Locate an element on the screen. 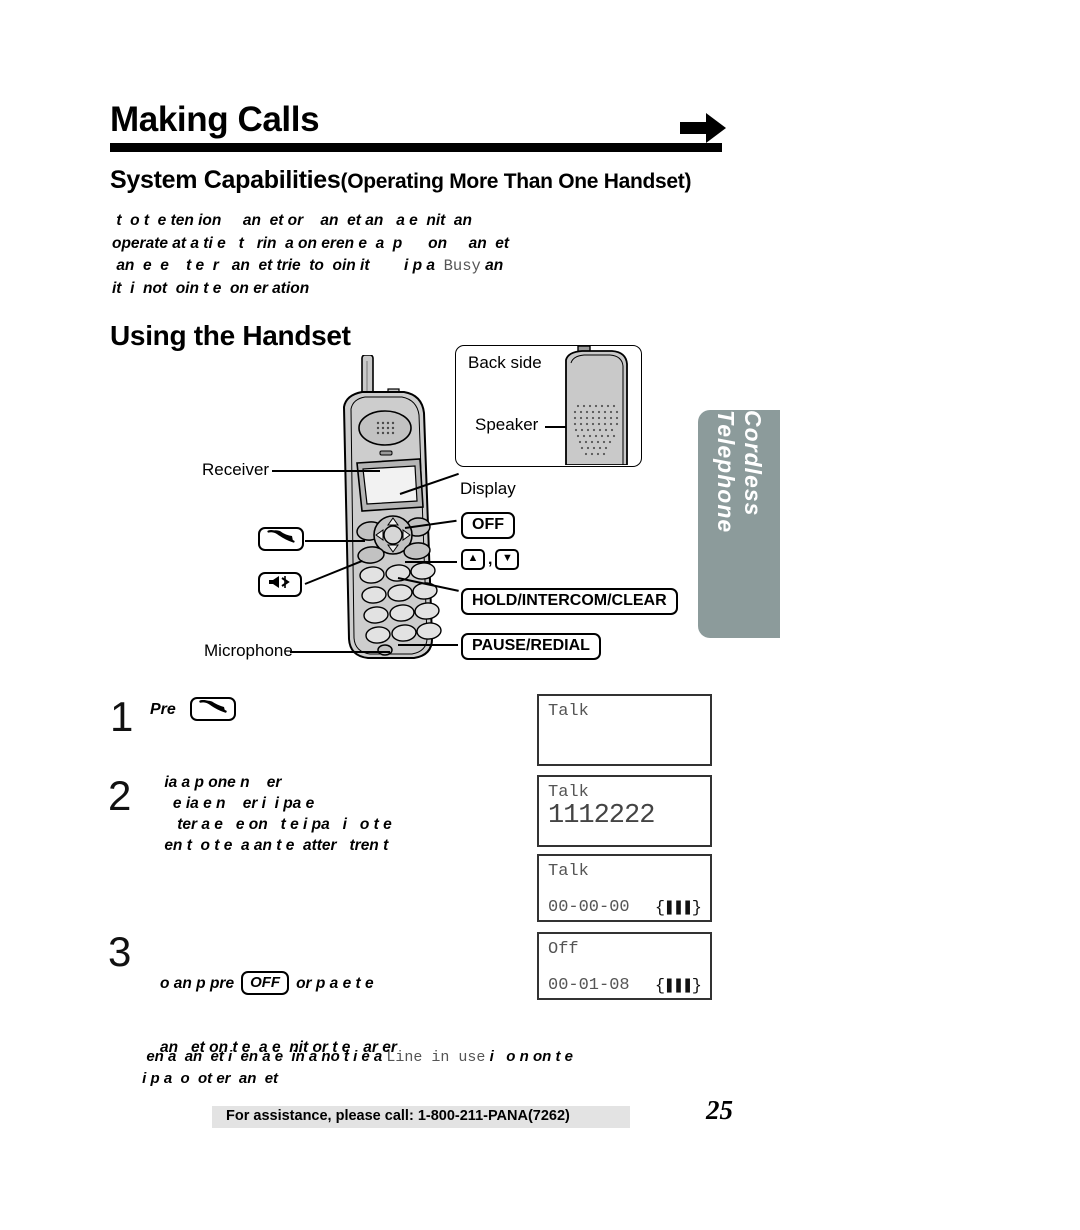 Image resolution: width=1080 pixels, height=1230 pixels. hold-key-callout: HOLD/INTERCOM/CLEAR is located at coordinates (569, 602).